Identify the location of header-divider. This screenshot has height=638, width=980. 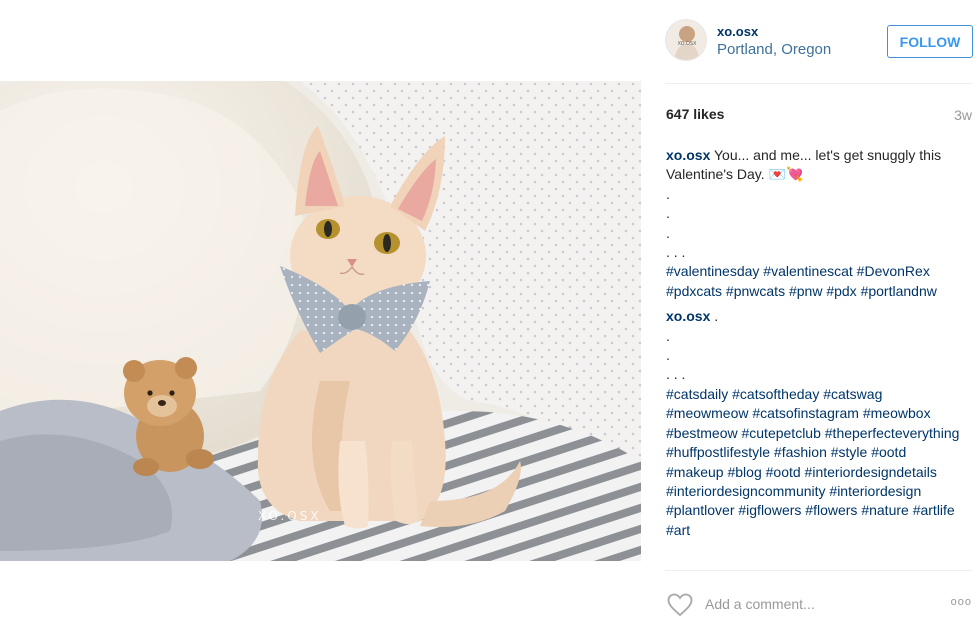
(818, 83).